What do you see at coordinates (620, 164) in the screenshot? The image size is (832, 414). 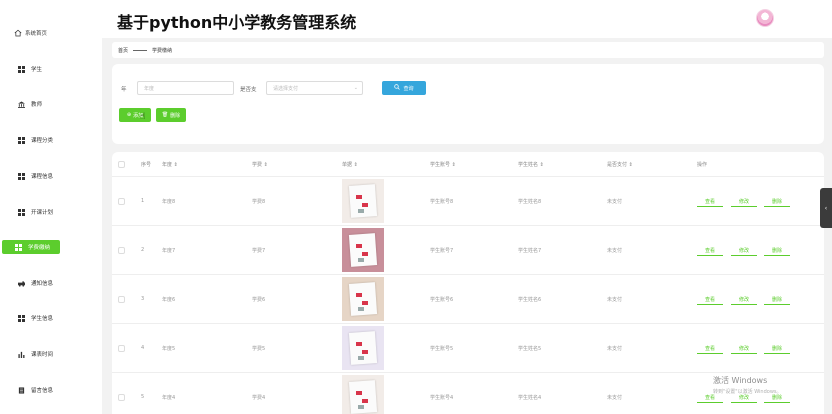 I see `column-header: 是否支付 ⇕` at bounding box center [620, 164].